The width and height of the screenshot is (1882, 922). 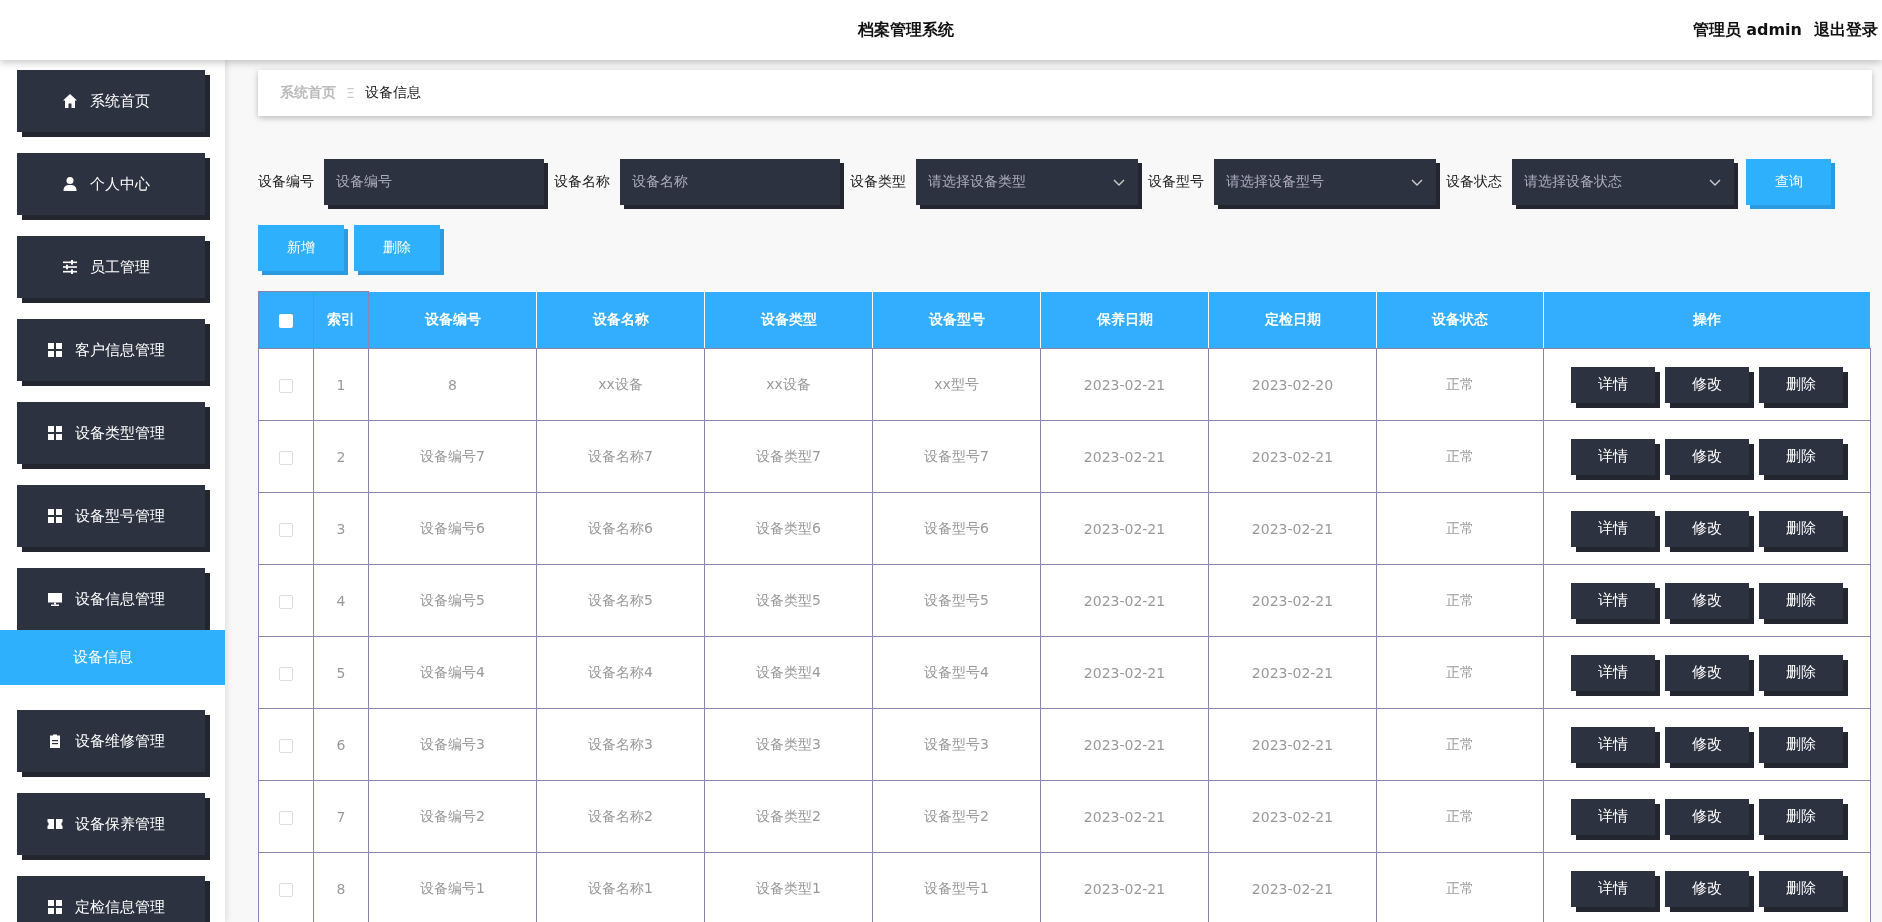 I want to click on table-cell: 设备名称6, so click(x=620, y=528).